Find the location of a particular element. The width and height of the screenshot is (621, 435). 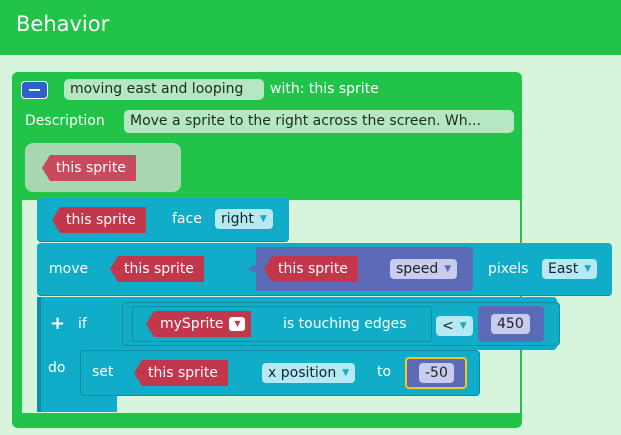

getter-sprite-reporter: this sprite is located at coordinates (311, 269).